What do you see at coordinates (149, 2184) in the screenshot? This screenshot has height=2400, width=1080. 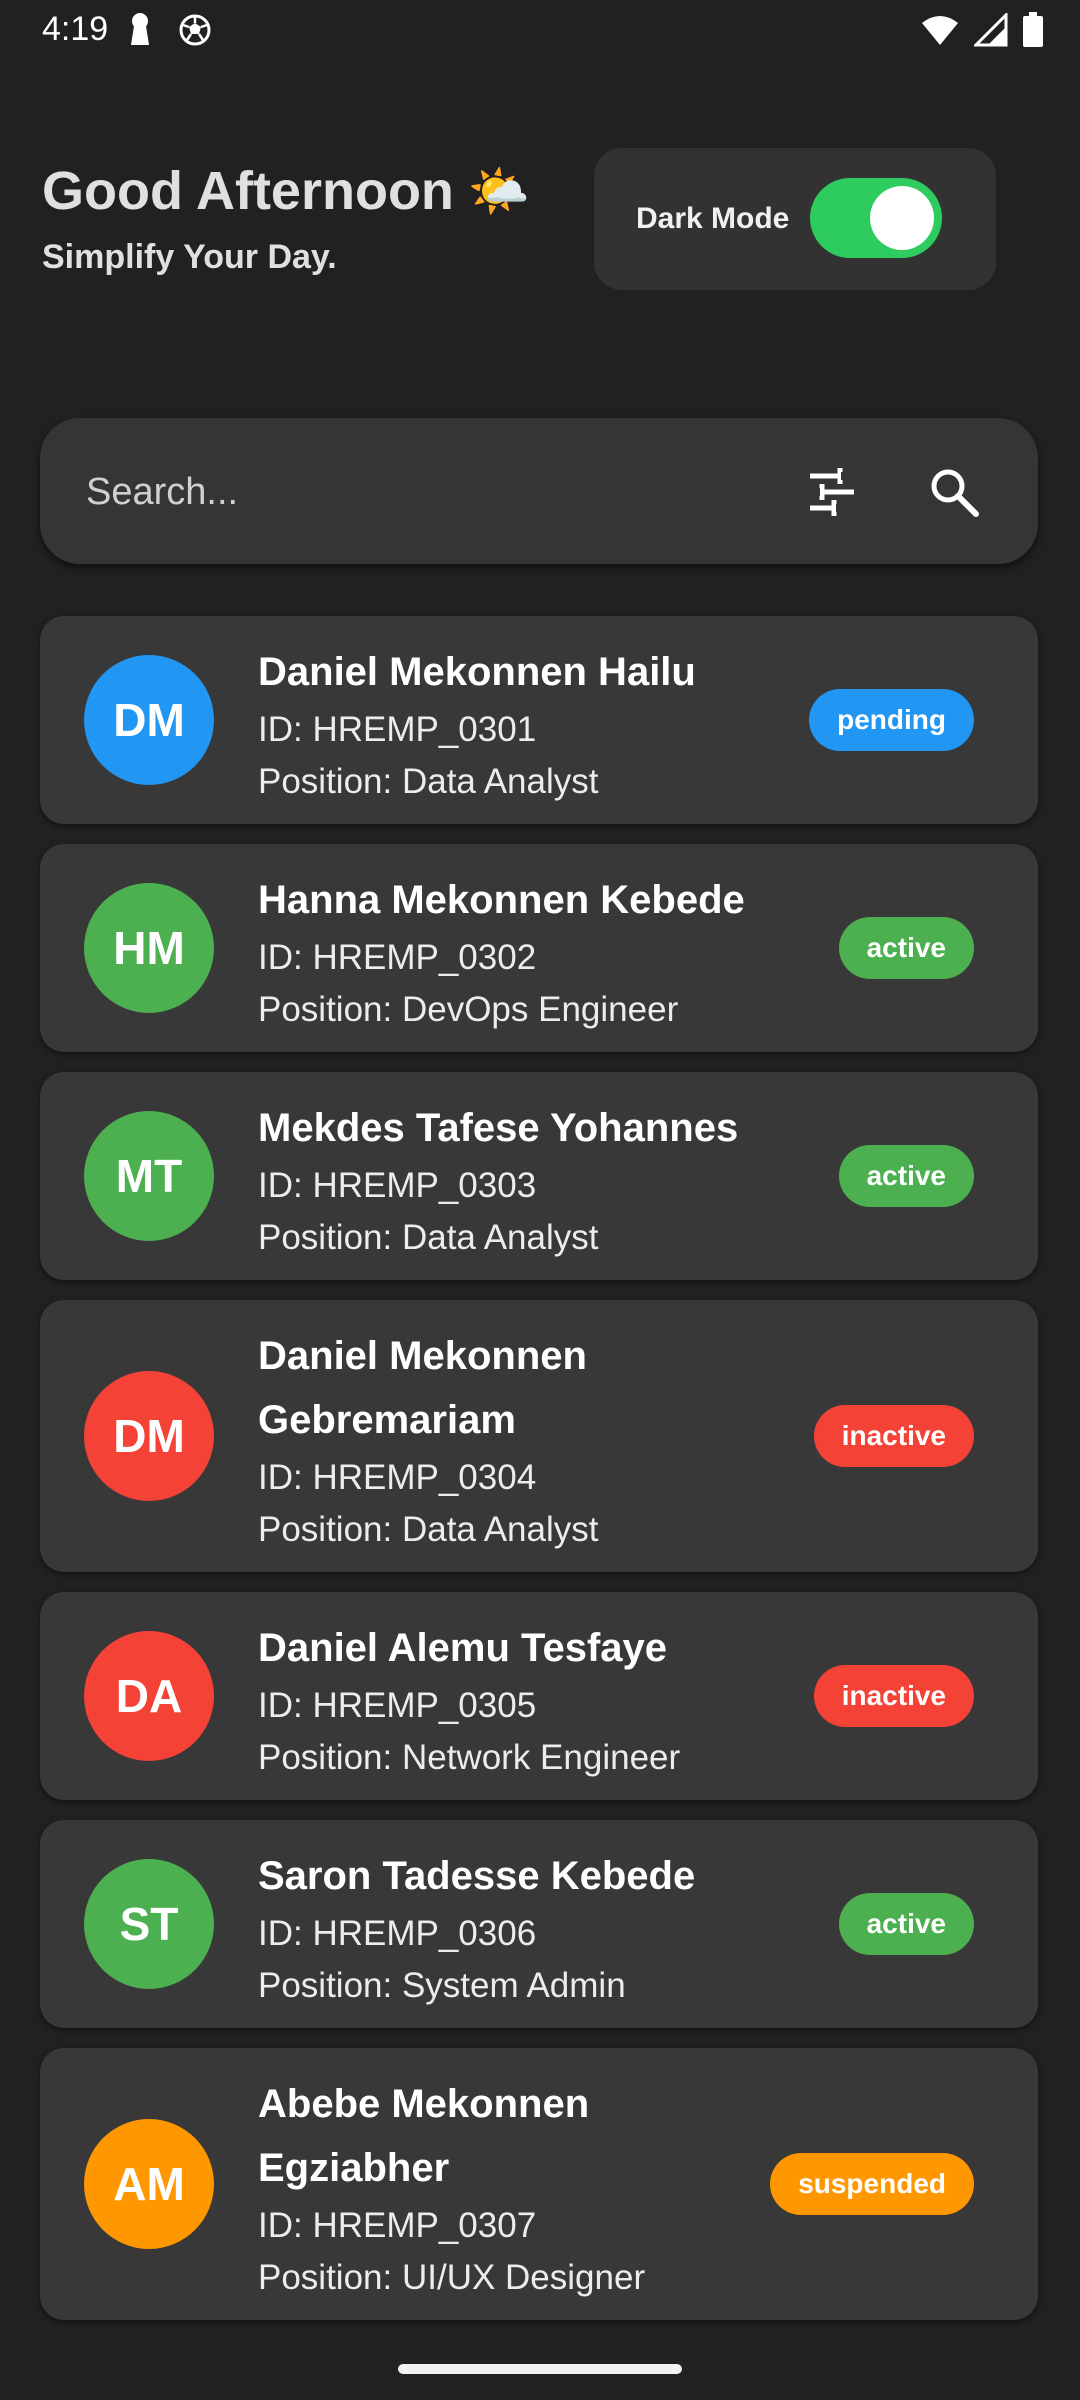 I see `avatar: AM` at bounding box center [149, 2184].